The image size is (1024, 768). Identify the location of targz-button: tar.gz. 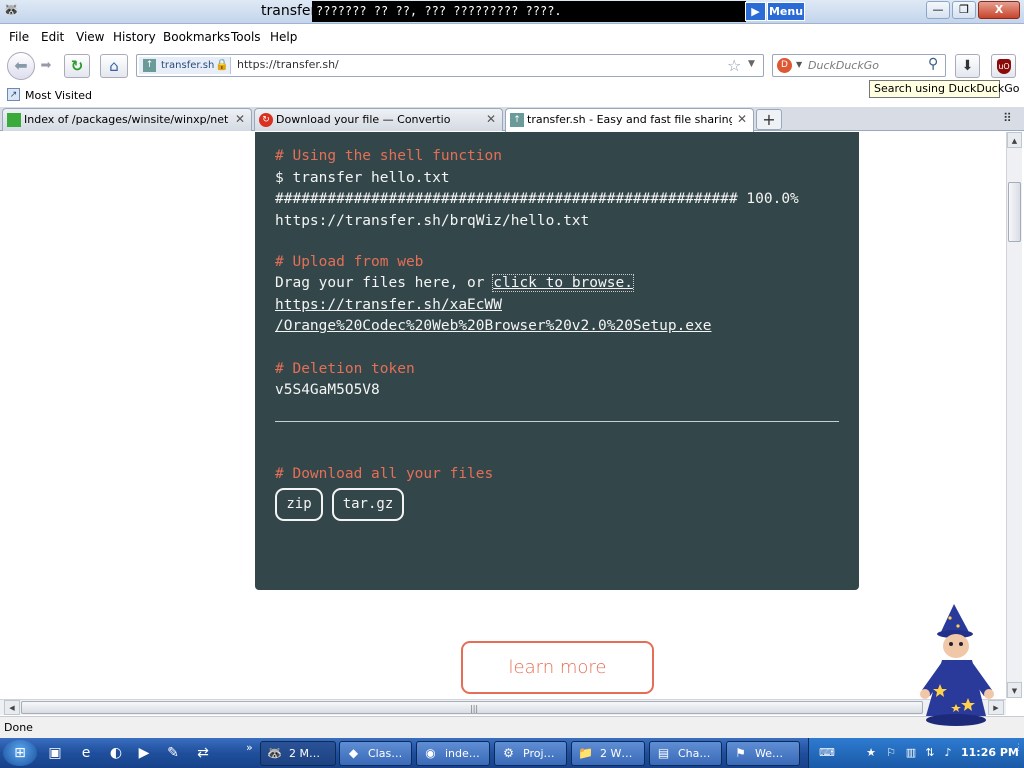
(368, 504).